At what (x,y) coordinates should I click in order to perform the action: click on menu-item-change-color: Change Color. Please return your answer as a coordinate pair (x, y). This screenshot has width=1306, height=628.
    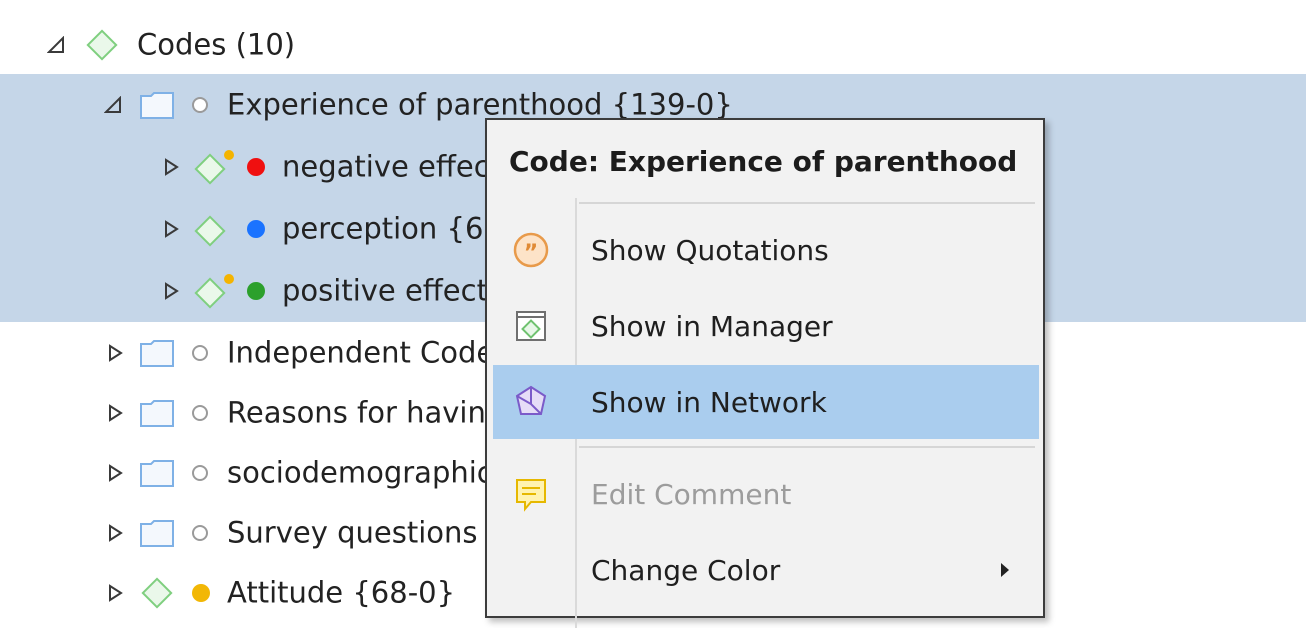
    Looking at the image, I should click on (766, 570).